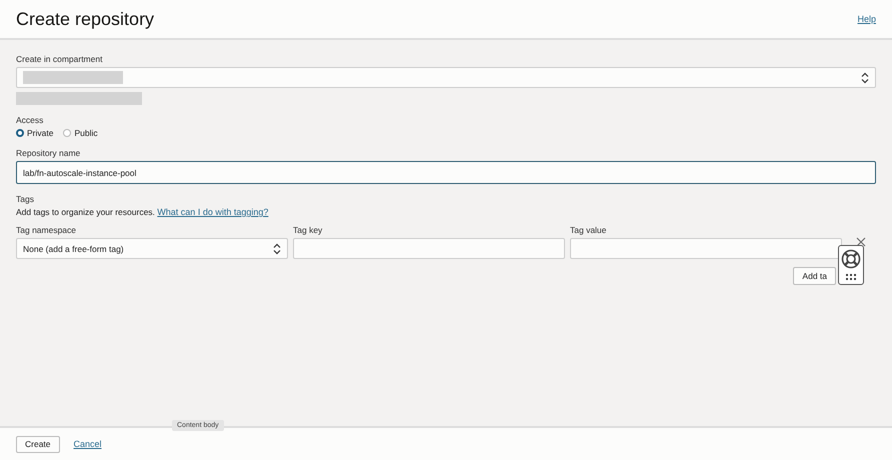  Describe the element at coordinates (47, 230) in the screenshot. I see `field-label: Tag namespace` at that location.